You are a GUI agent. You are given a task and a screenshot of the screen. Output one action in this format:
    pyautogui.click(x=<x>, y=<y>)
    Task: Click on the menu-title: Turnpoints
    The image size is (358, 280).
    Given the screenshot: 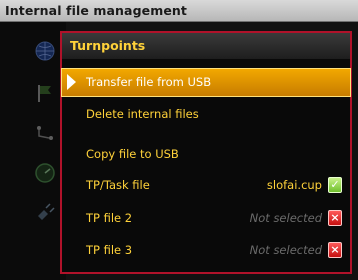 What is the action you would take?
    pyautogui.click(x=108, y=45)
    